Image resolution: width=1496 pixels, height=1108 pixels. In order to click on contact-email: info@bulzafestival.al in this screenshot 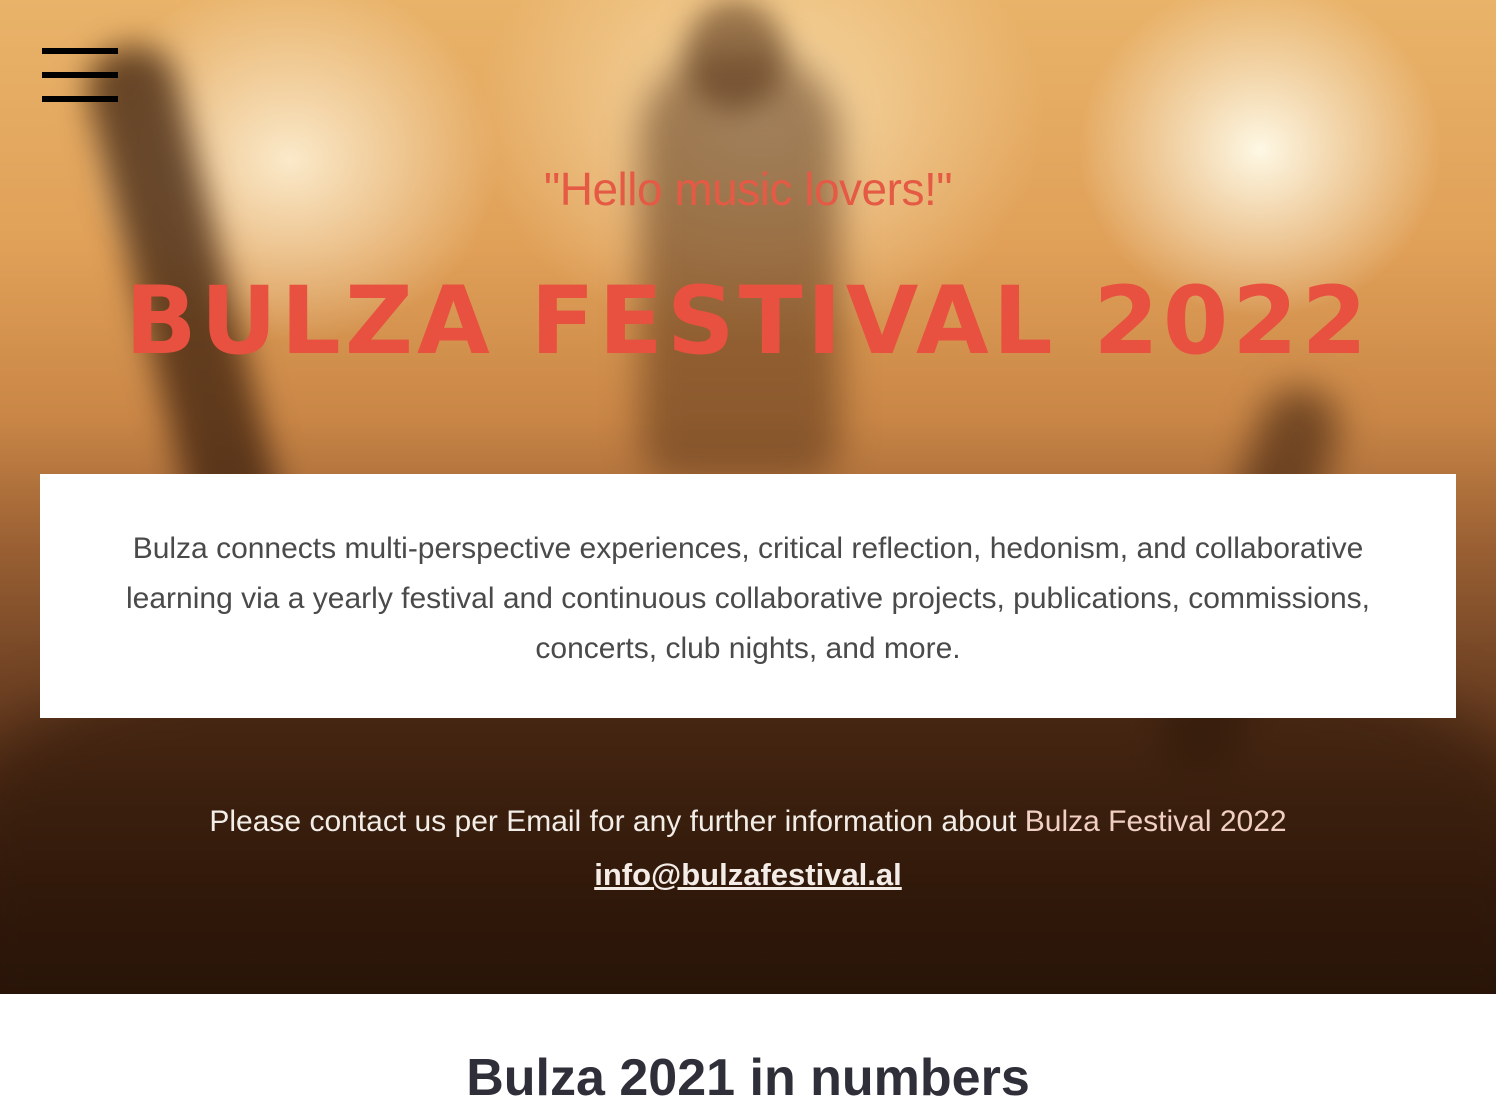, I will do `click(748, 875)`.